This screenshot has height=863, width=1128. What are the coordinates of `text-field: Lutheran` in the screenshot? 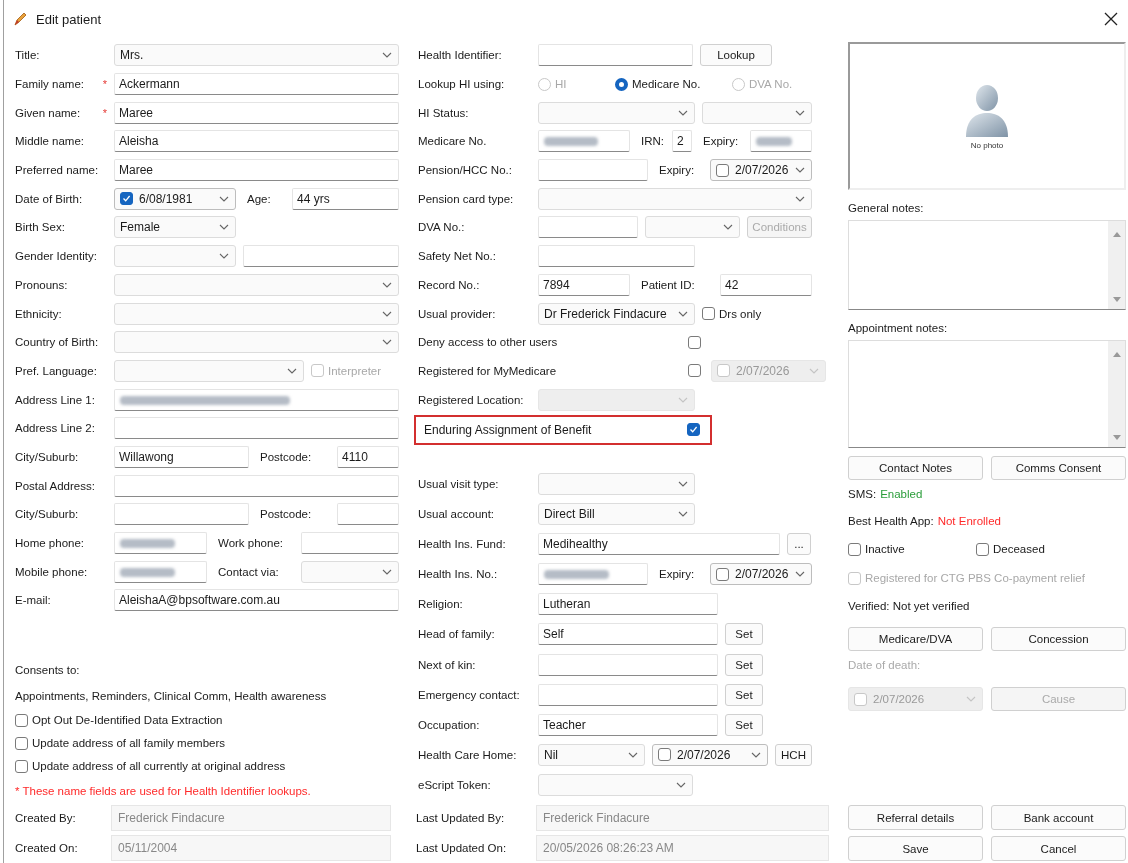 It's located at (628, 604).